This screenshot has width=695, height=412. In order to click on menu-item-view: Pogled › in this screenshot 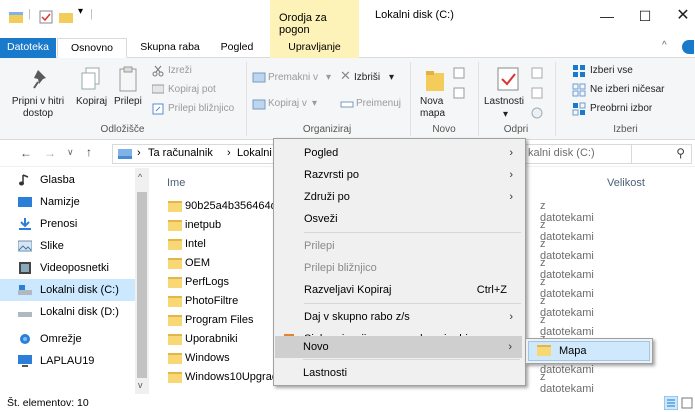, I will do `click(399, 153)`.